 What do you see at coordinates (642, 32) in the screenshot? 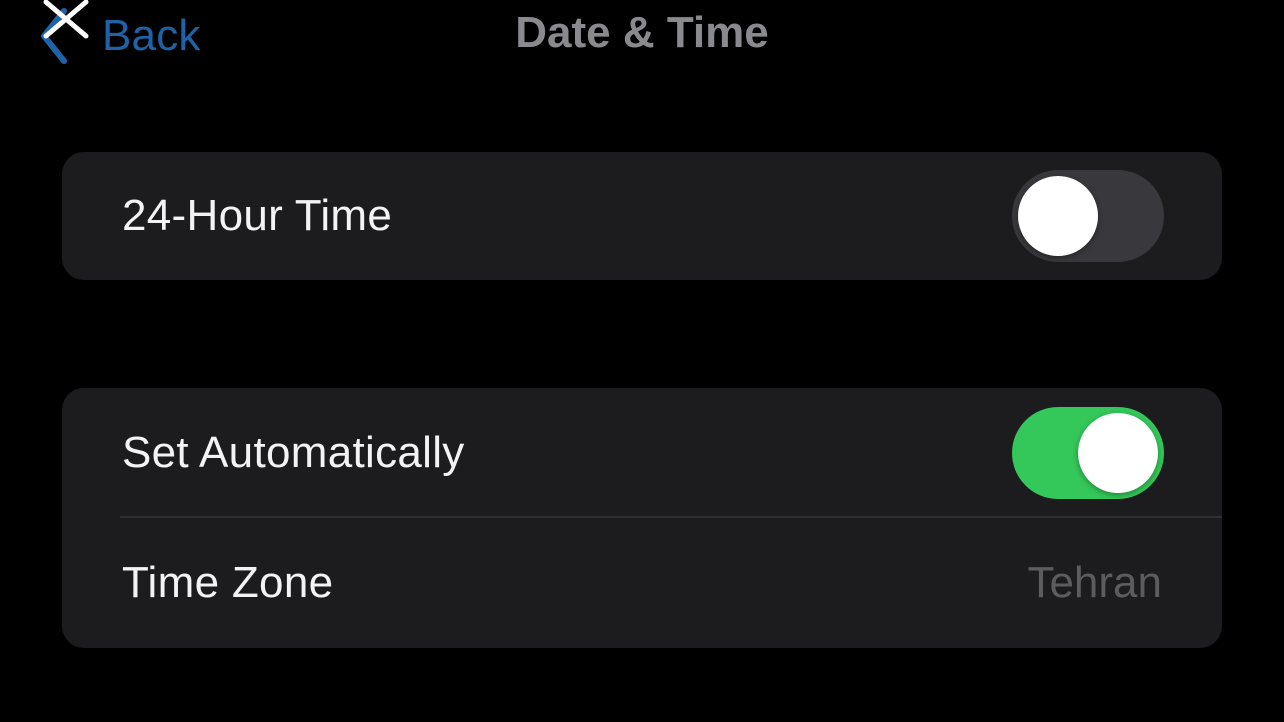
I see `page-title: Date & Time` at bounding box center [642, 32].